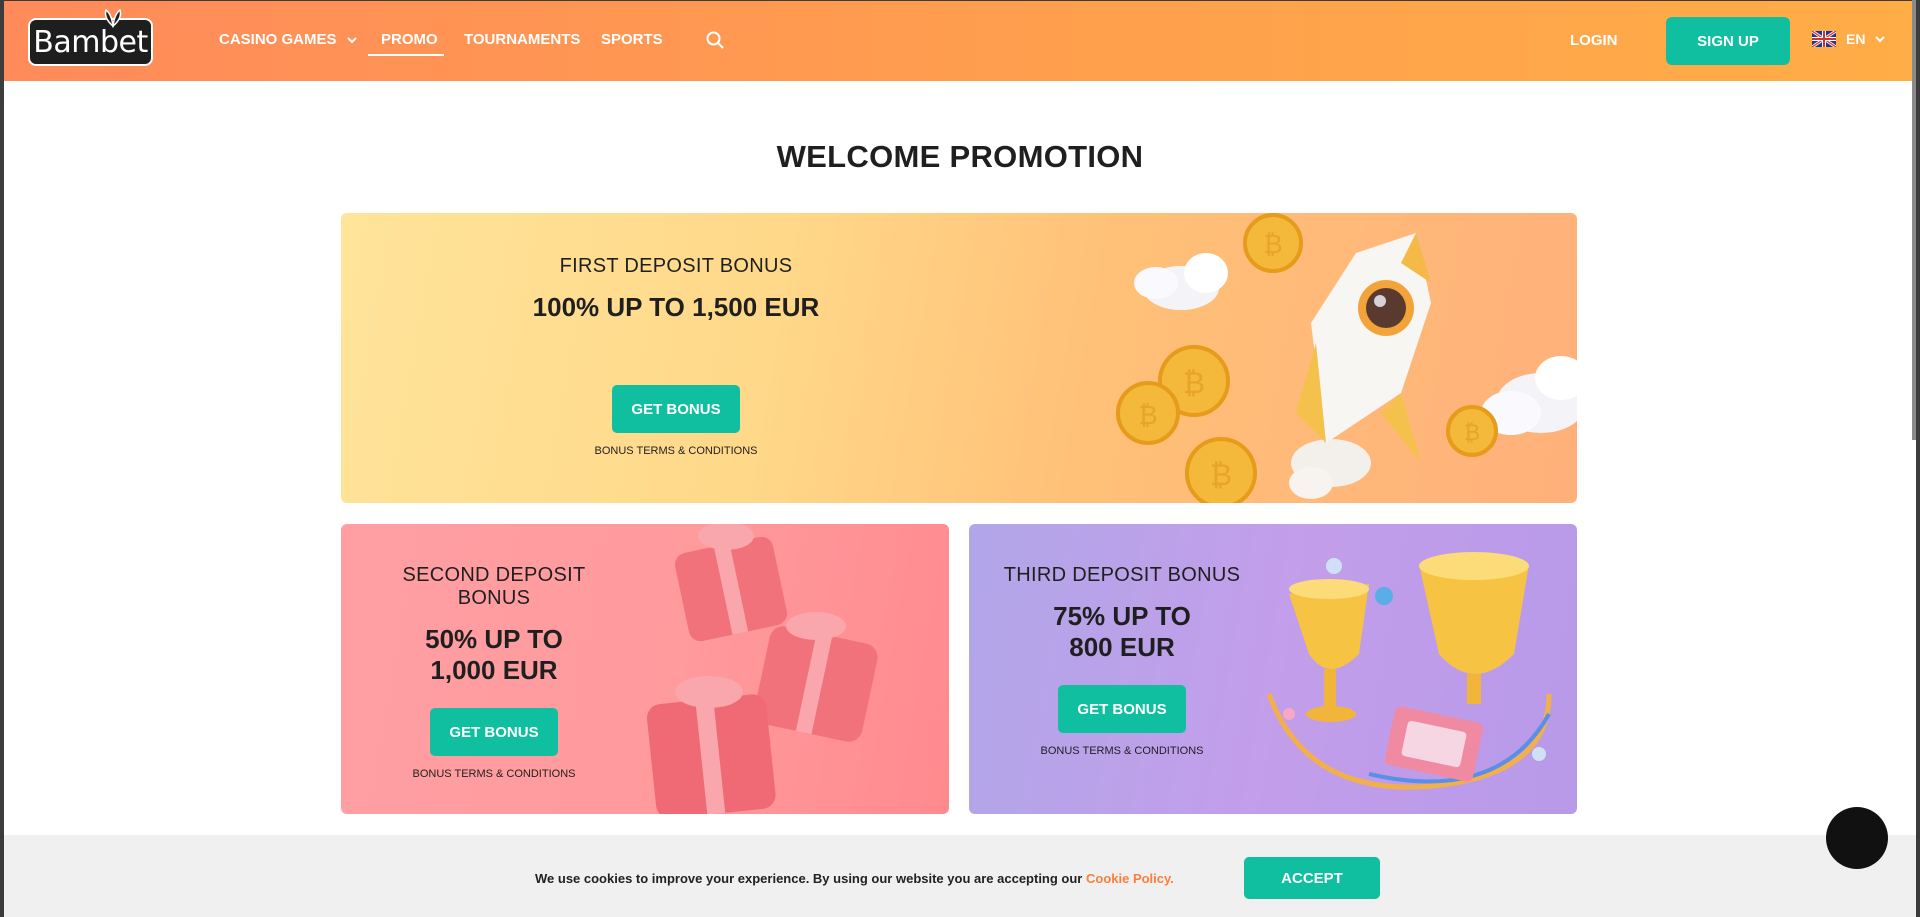  Describe the element at coordinates (1857, 838) in the screenshot. I see `chat-icon` at that location.